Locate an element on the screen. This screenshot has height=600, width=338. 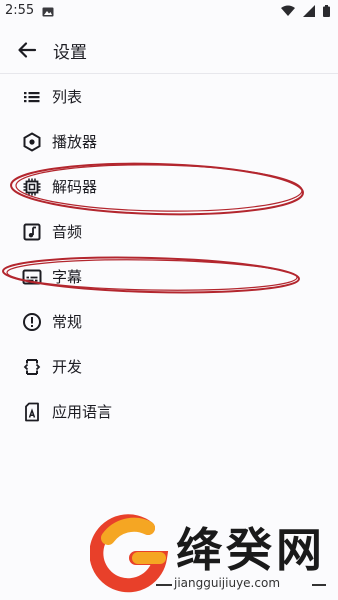
watermark-line-right is located at coordinates (319, 585).